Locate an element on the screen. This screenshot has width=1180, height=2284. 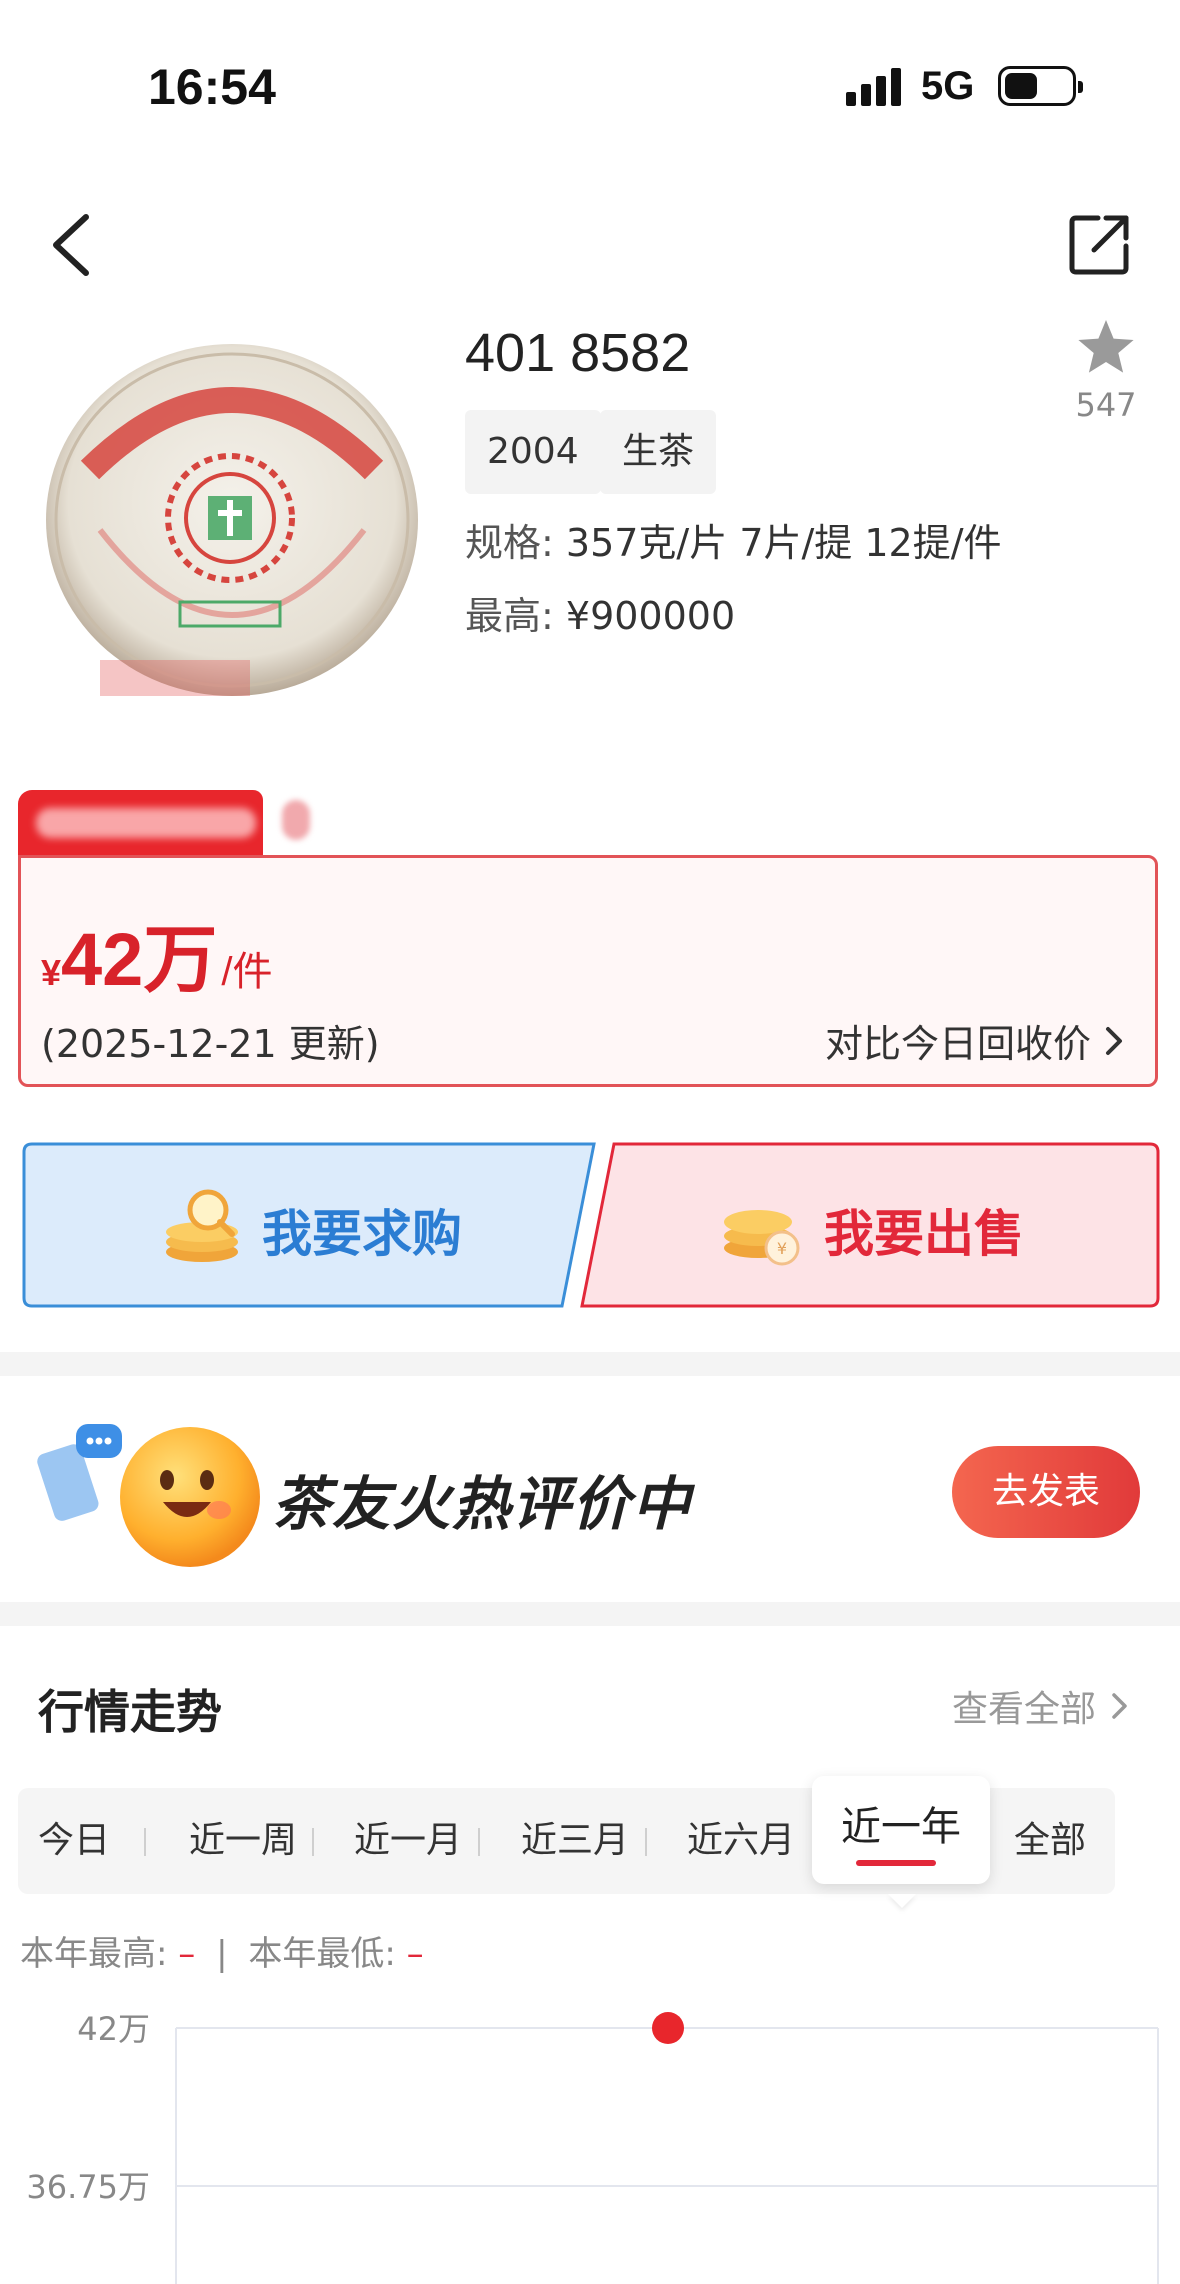
coins-yen-icon: ¥ is located at coordinates (762, 1238).